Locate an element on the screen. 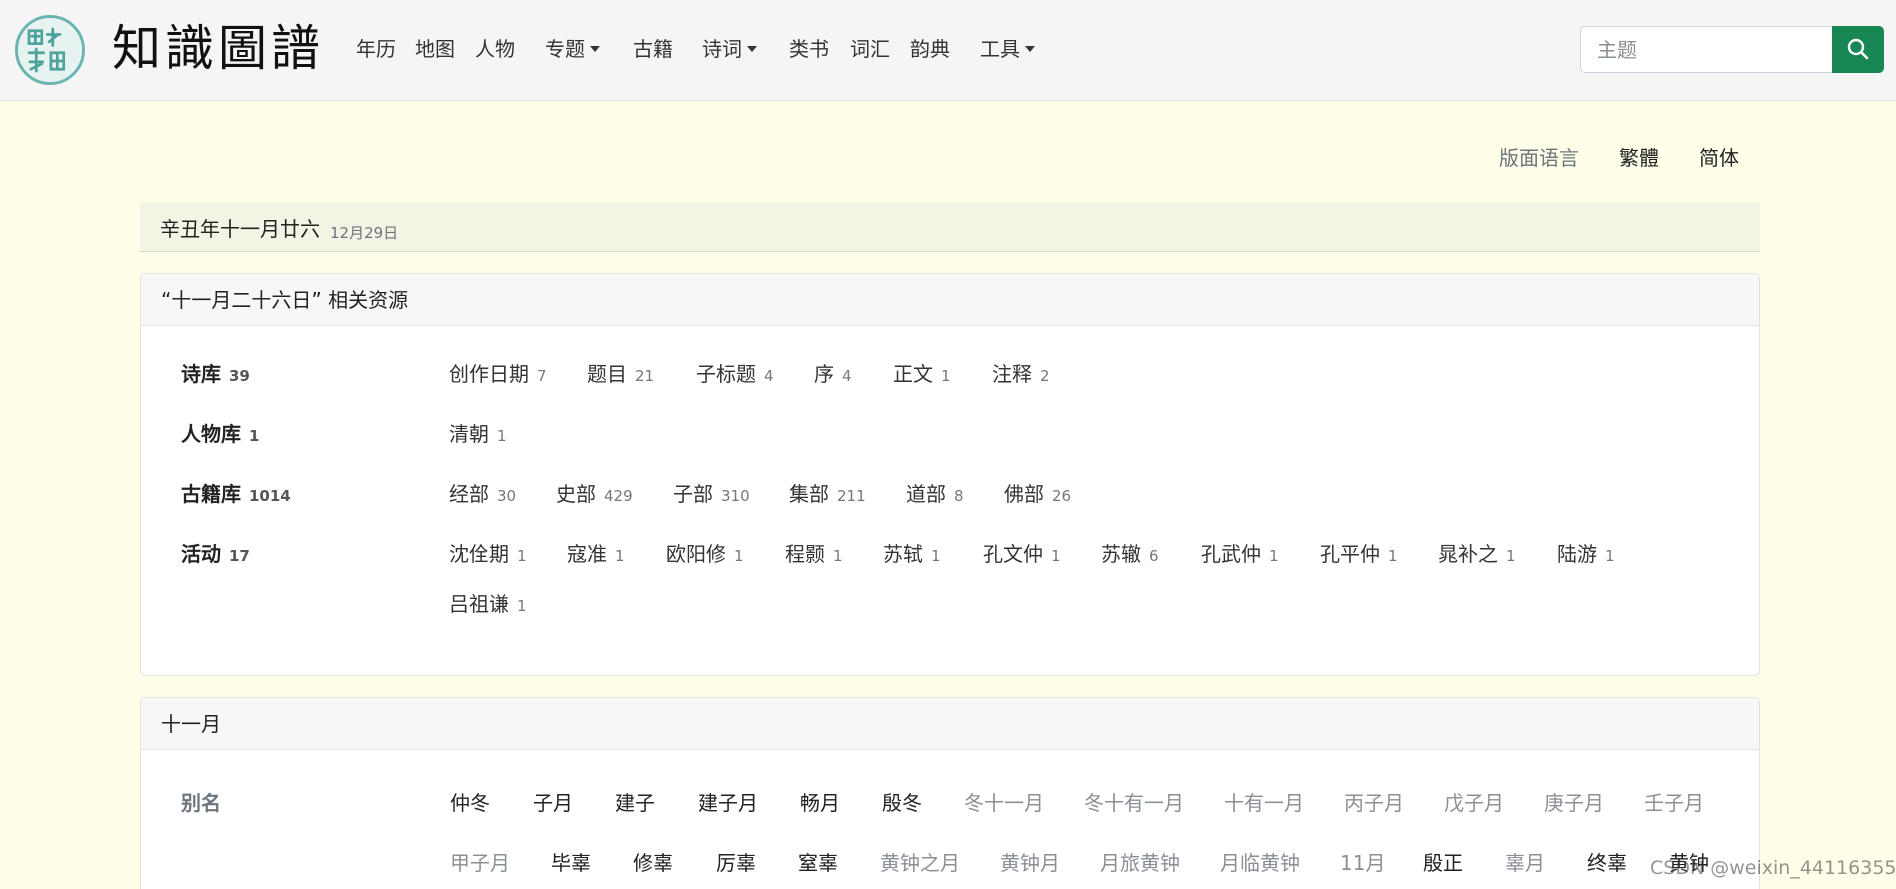 This screenshot has height=889, width=1896. alias-link: 殷冬 is located at coordinates (902, 801).